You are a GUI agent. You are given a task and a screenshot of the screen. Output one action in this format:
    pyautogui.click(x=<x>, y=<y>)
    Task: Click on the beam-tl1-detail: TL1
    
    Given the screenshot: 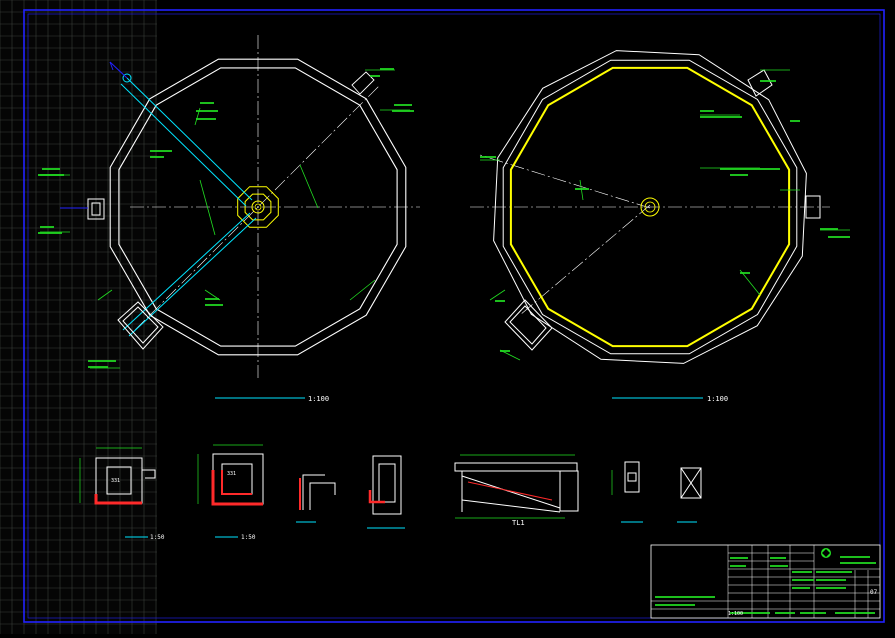 What is the action you would take?
    pyautogui.click(x=516, y=490)
    